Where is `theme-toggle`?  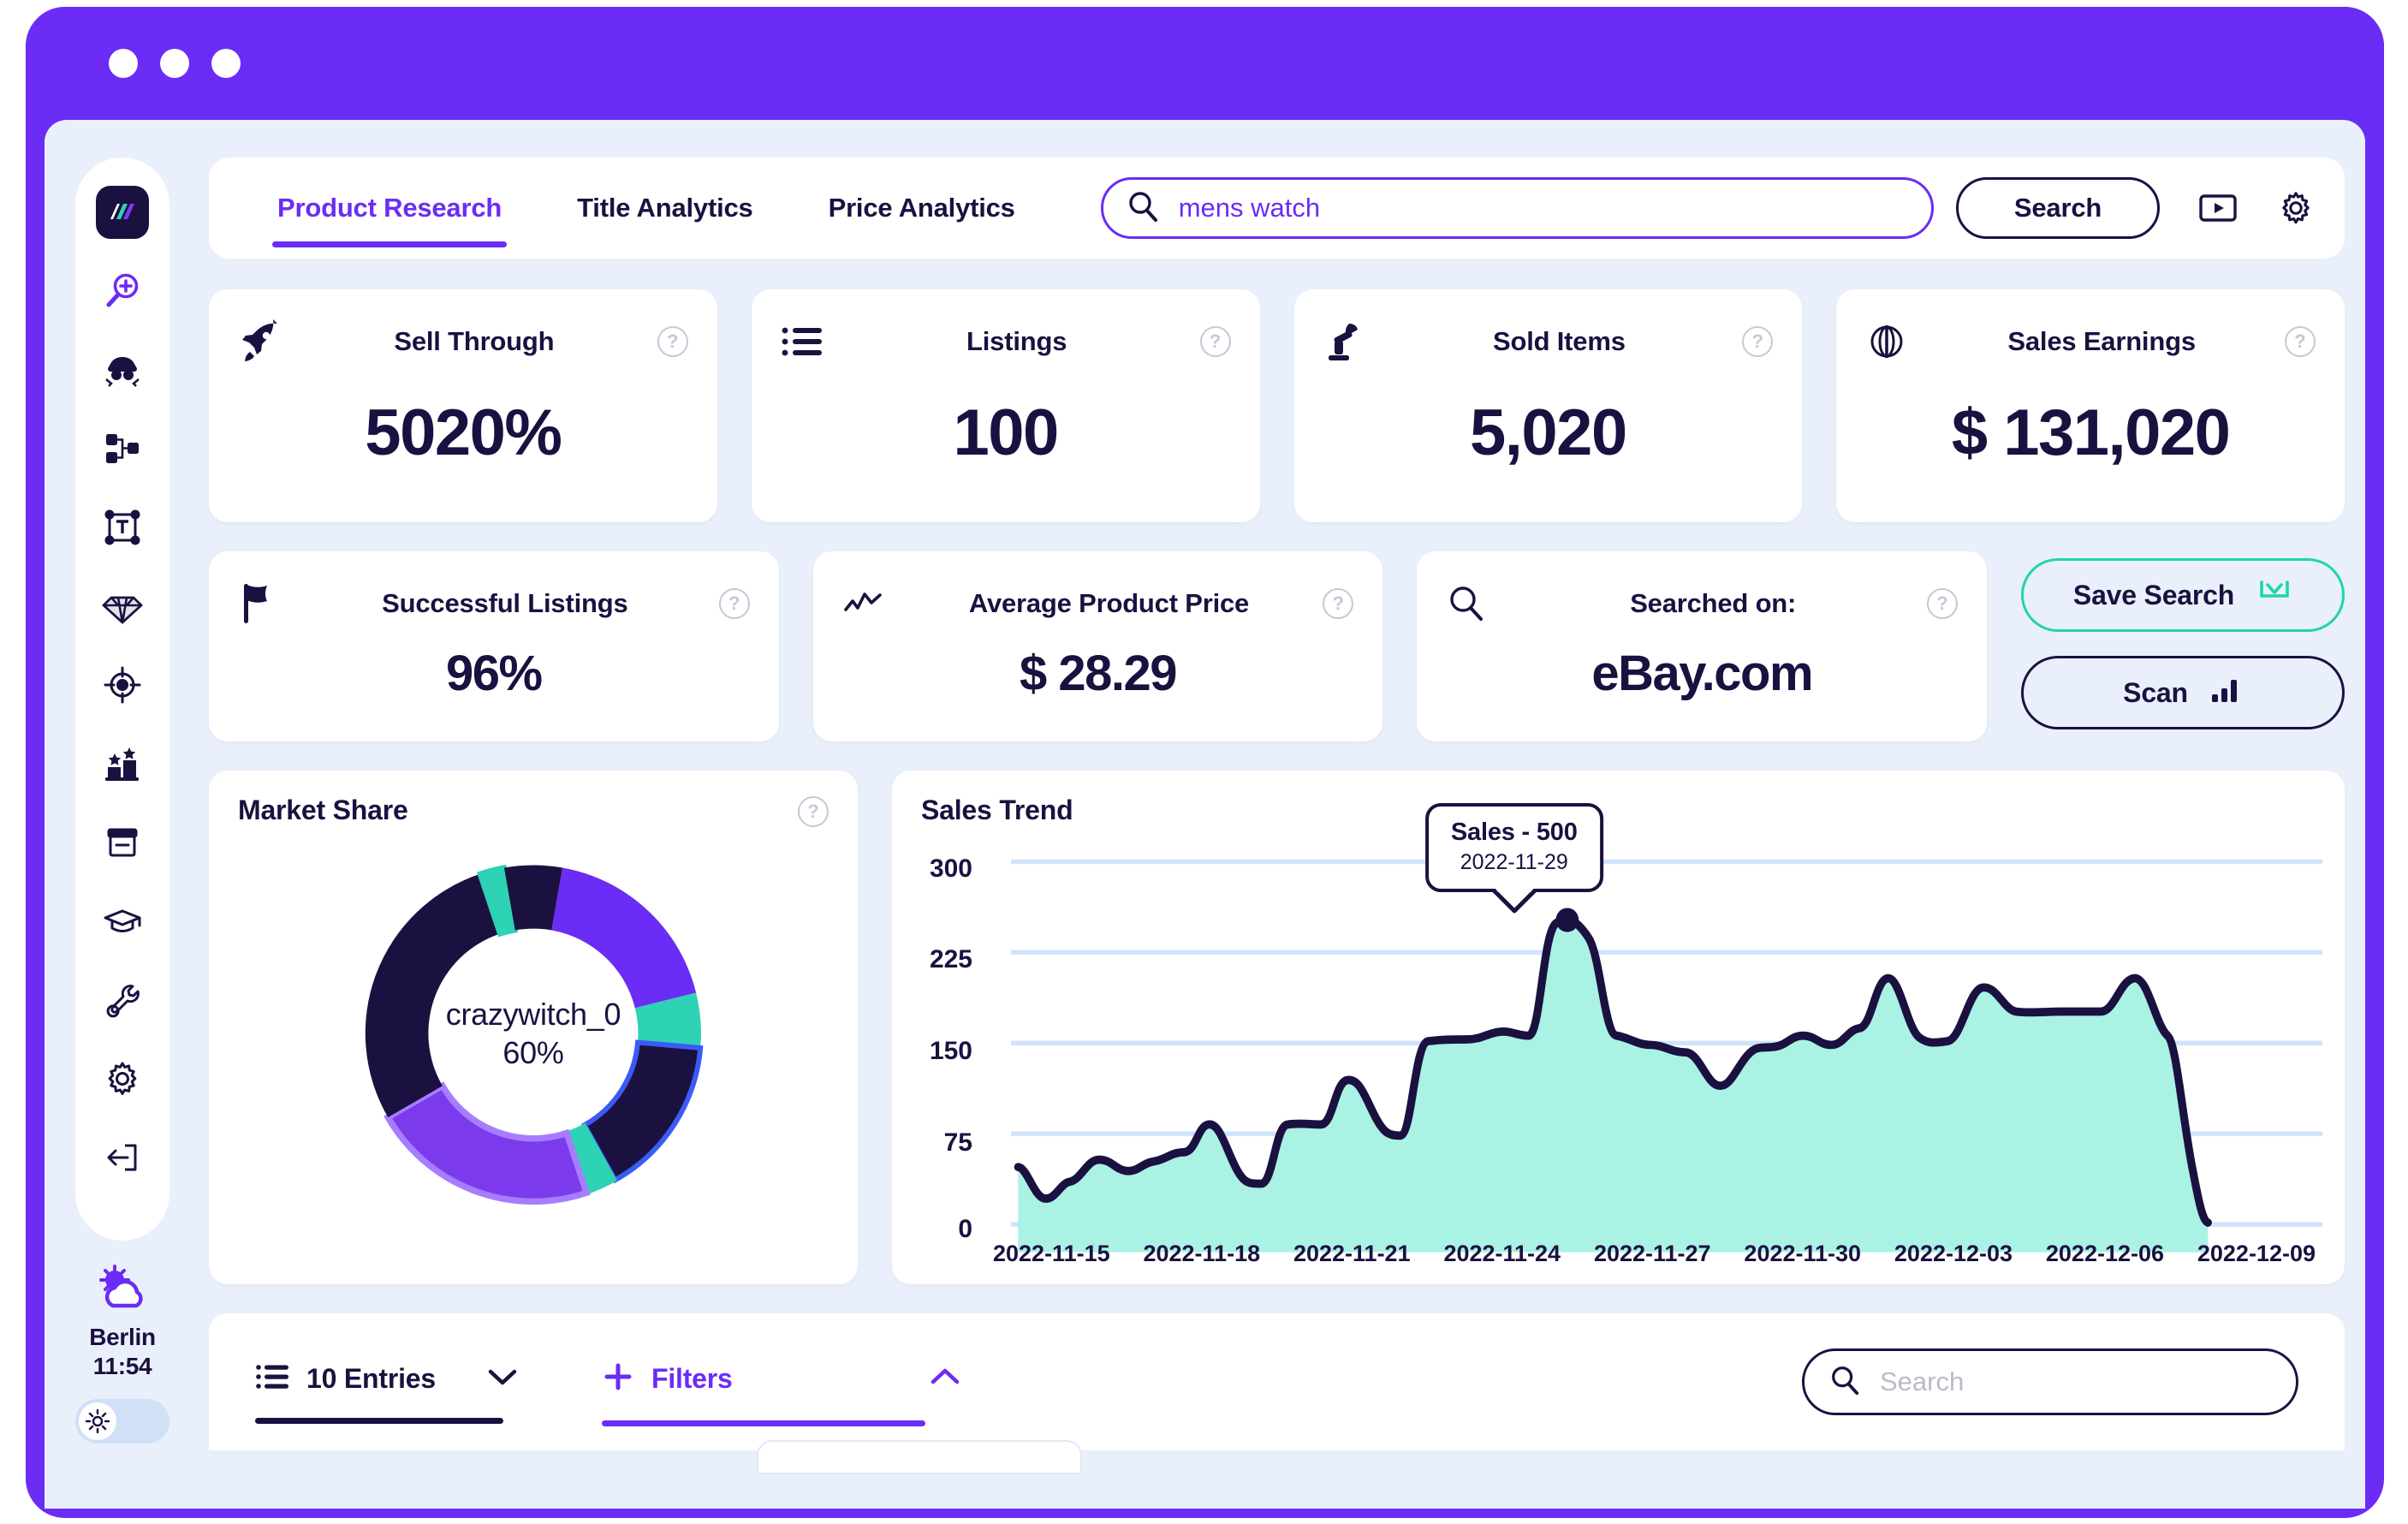 theme-toggle is located at coordinates (122, 1421).